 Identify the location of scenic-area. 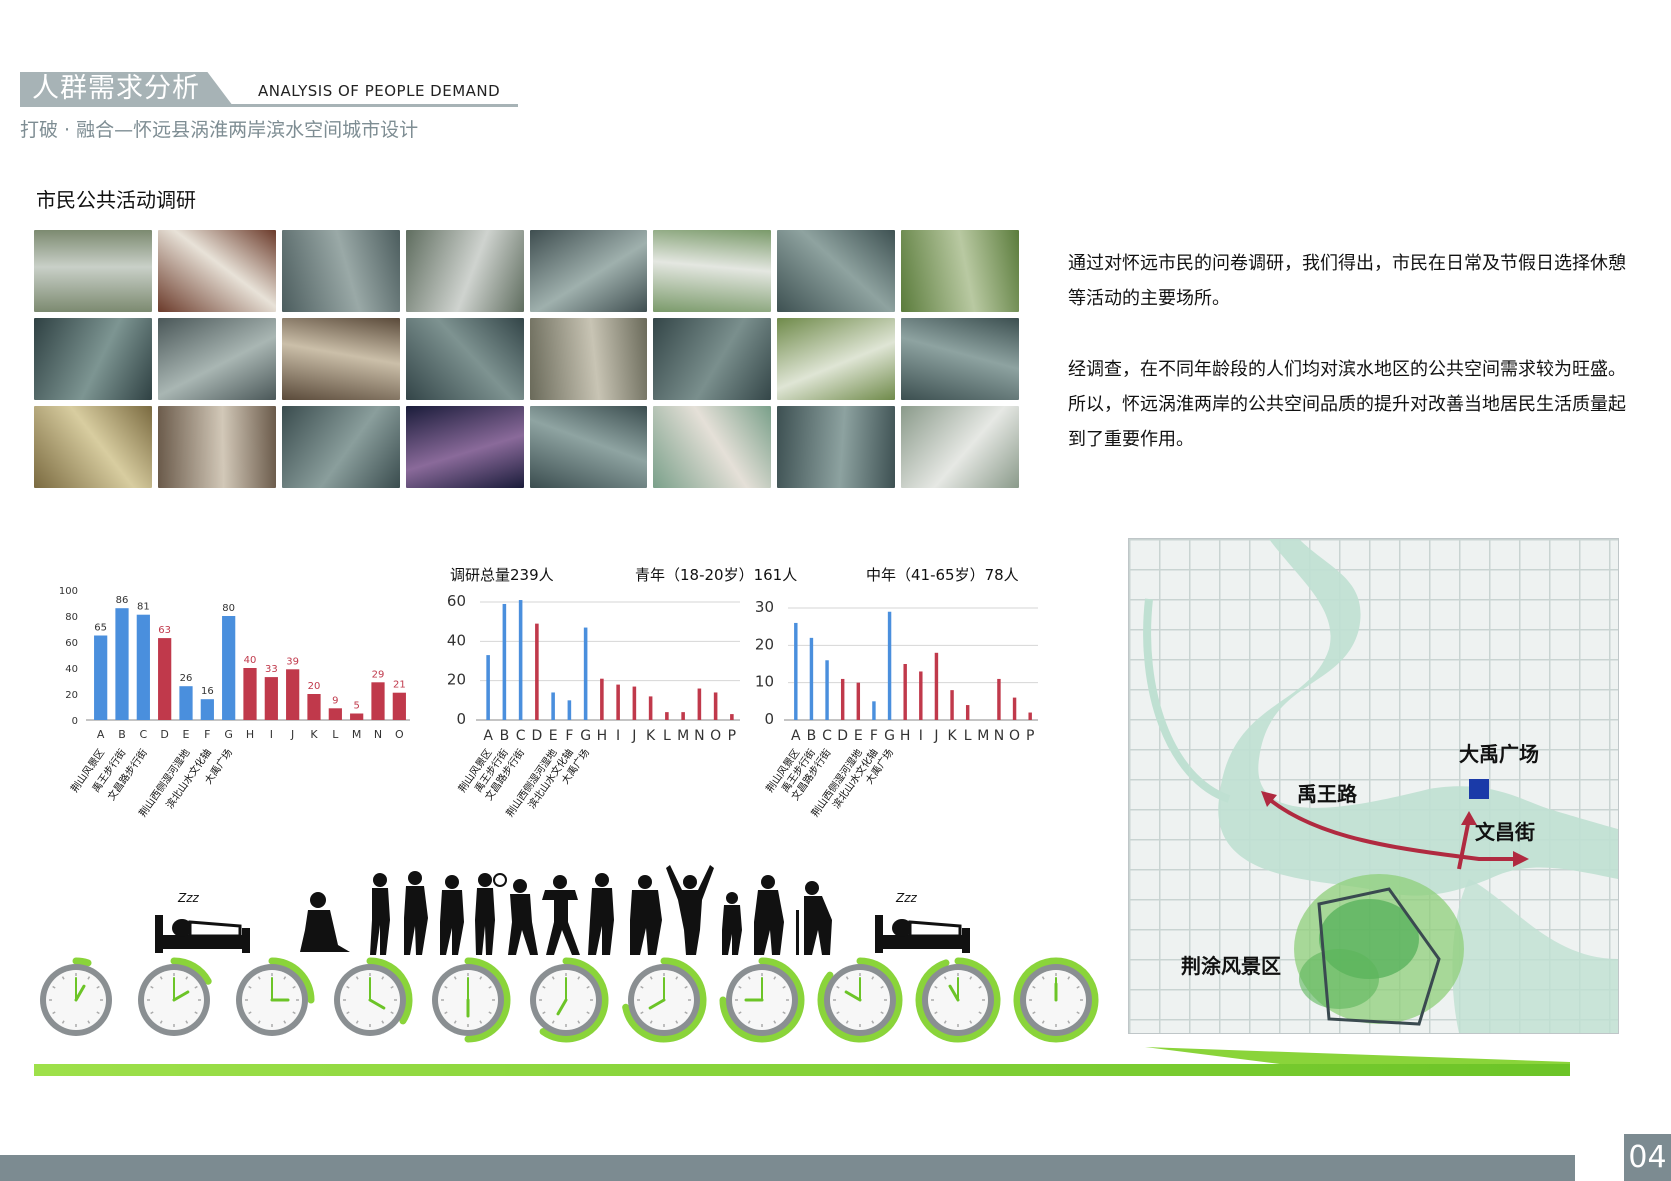
(1379, 950).